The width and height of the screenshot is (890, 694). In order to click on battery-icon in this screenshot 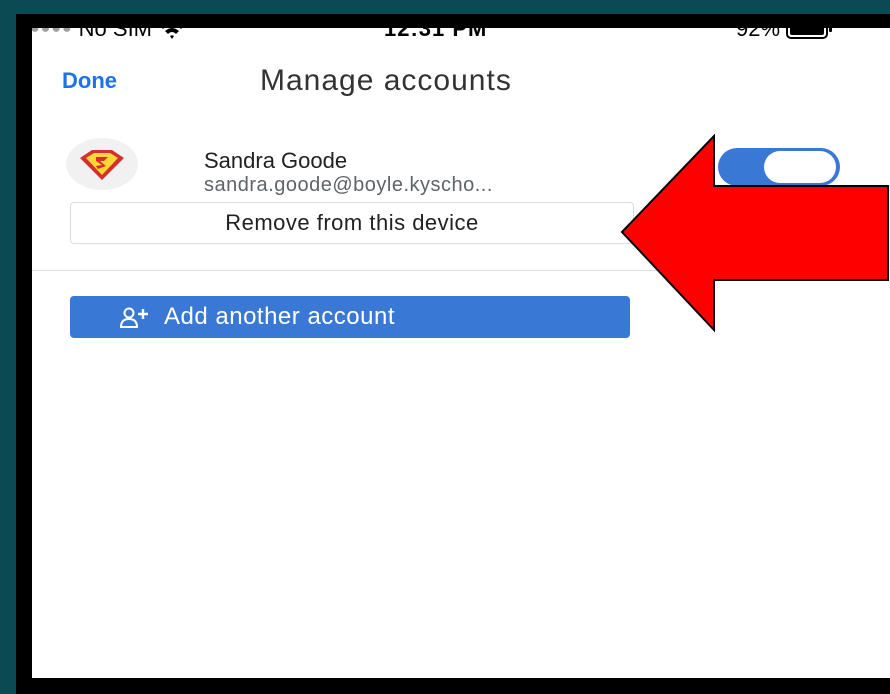, I will do `click(809, 29)`.